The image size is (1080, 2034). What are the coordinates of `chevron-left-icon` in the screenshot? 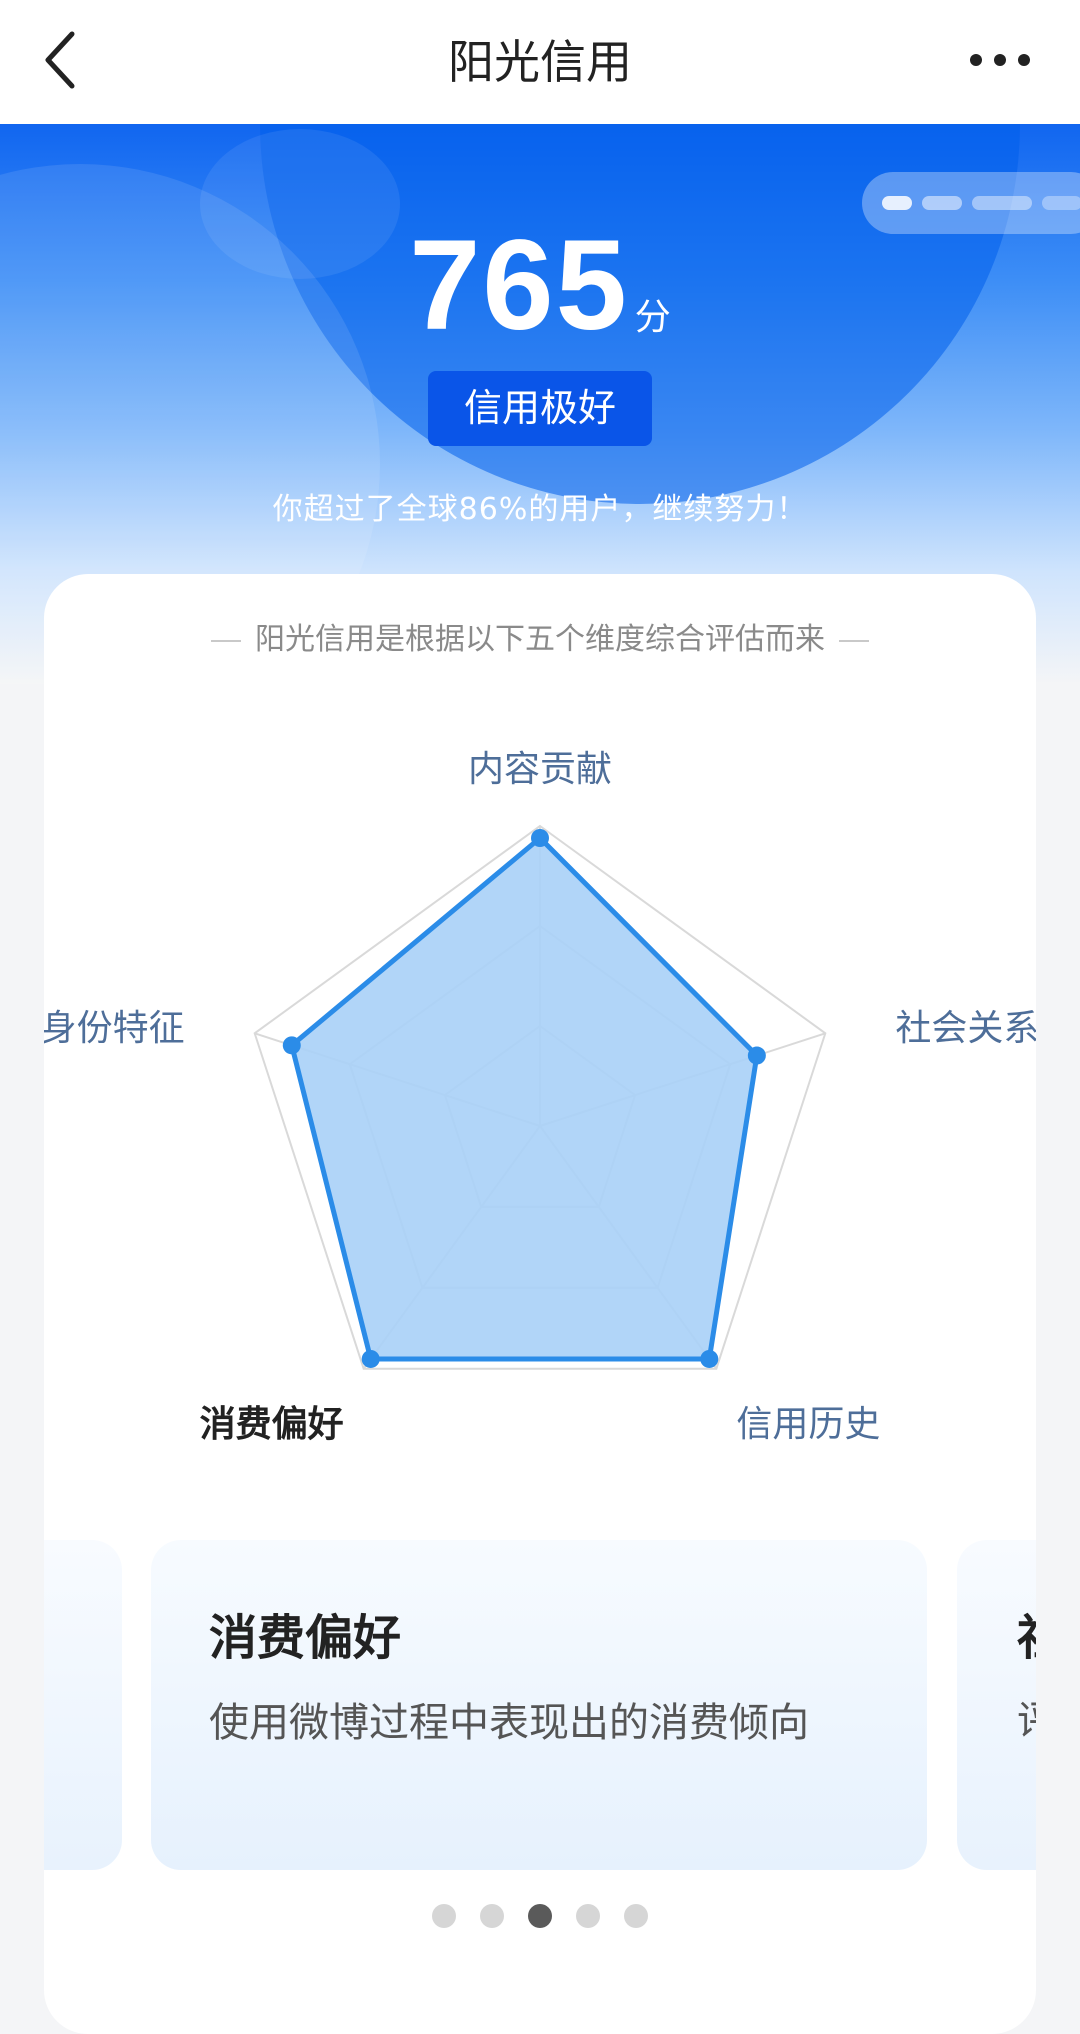 It's located at (60, 60).